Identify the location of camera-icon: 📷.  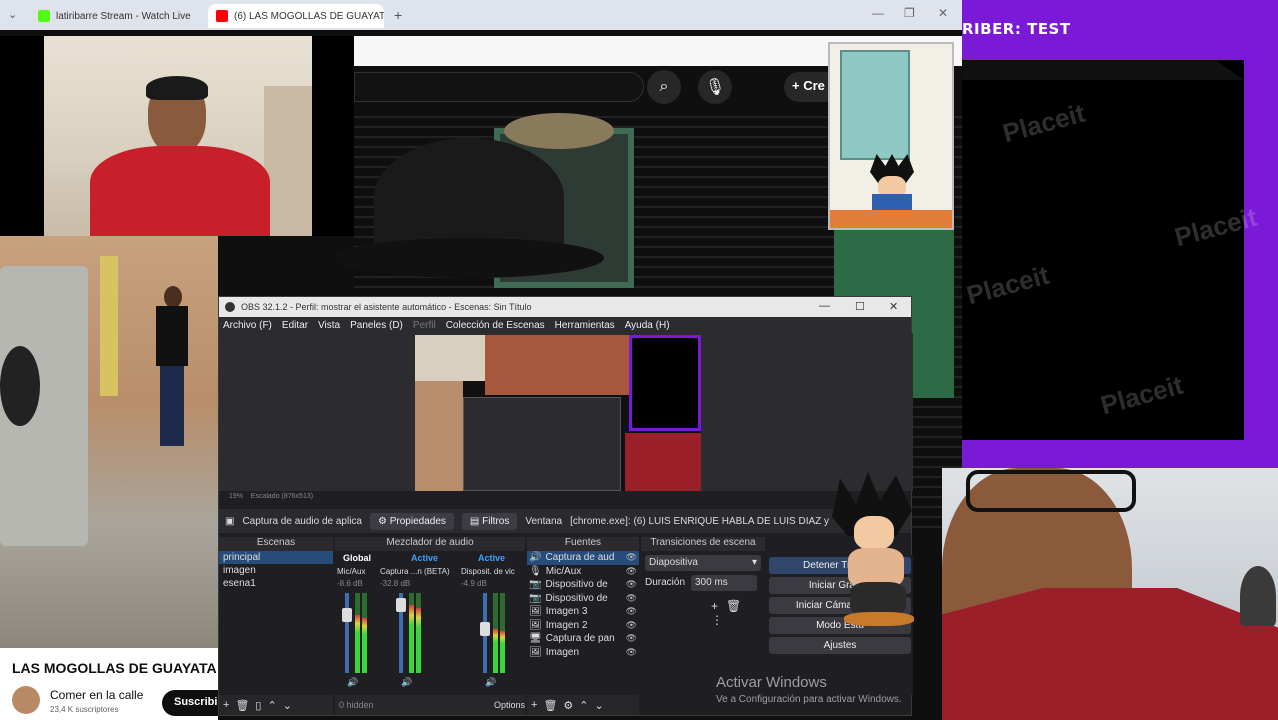
(535, 585).